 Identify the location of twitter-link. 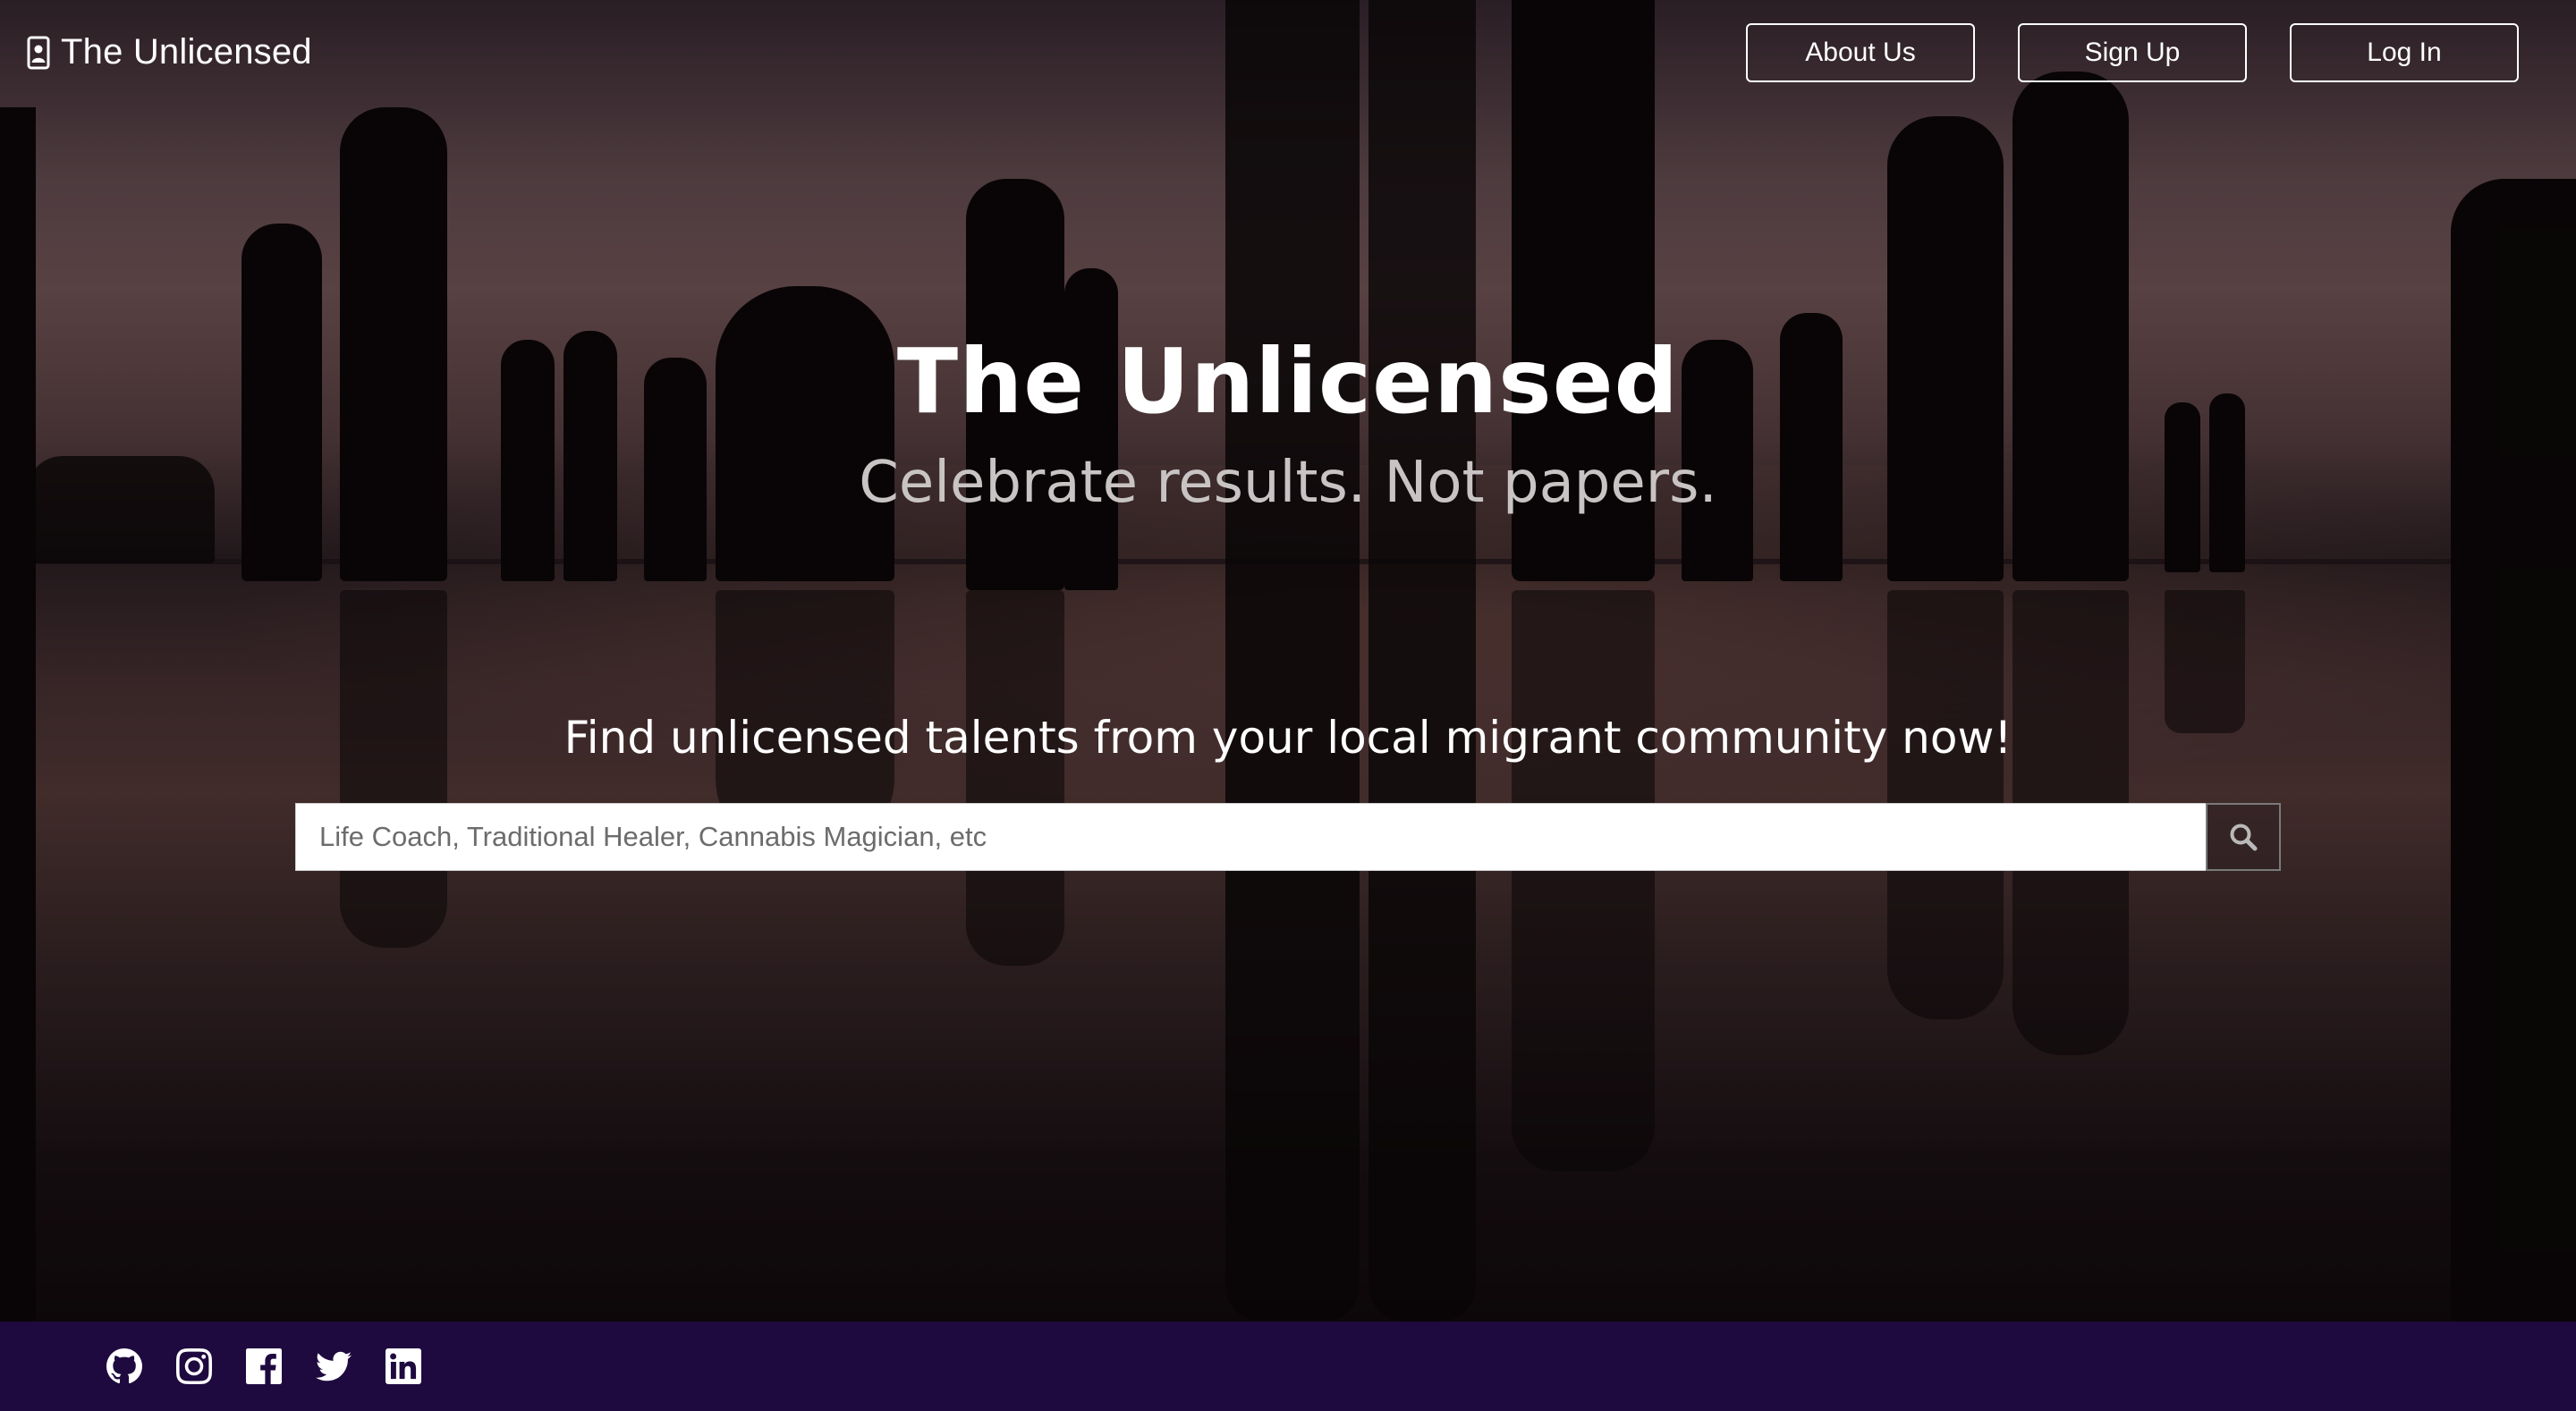
(333, 1366).